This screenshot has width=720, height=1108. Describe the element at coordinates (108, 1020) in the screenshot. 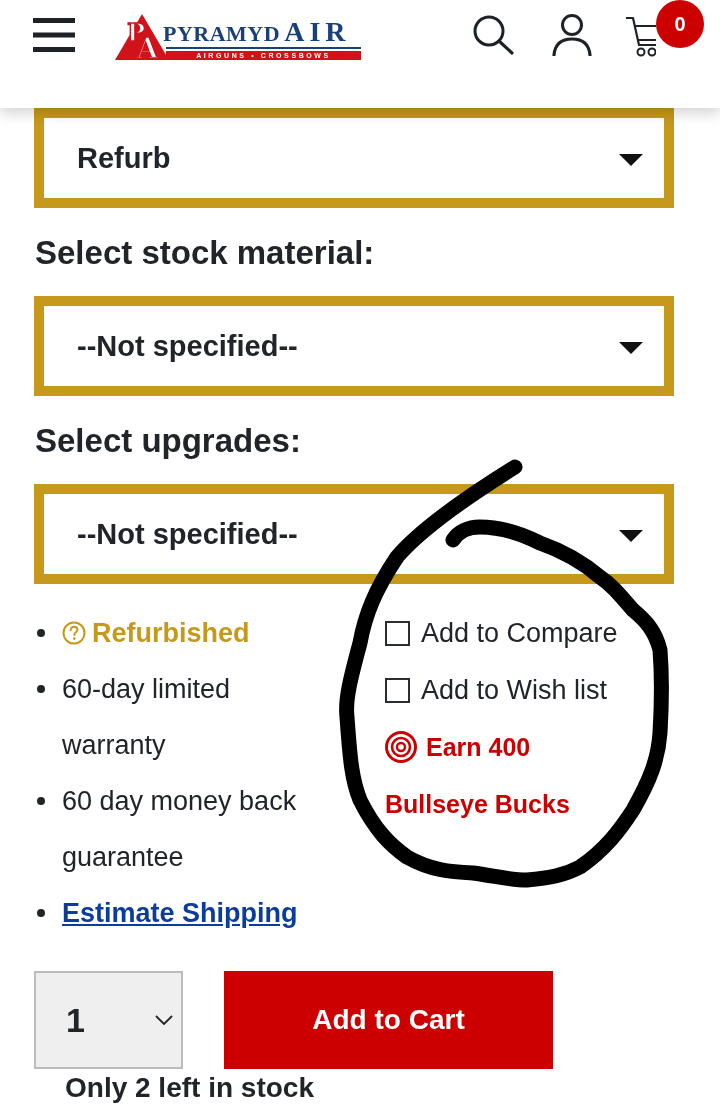

I see `quantity-select: 1` at that location.